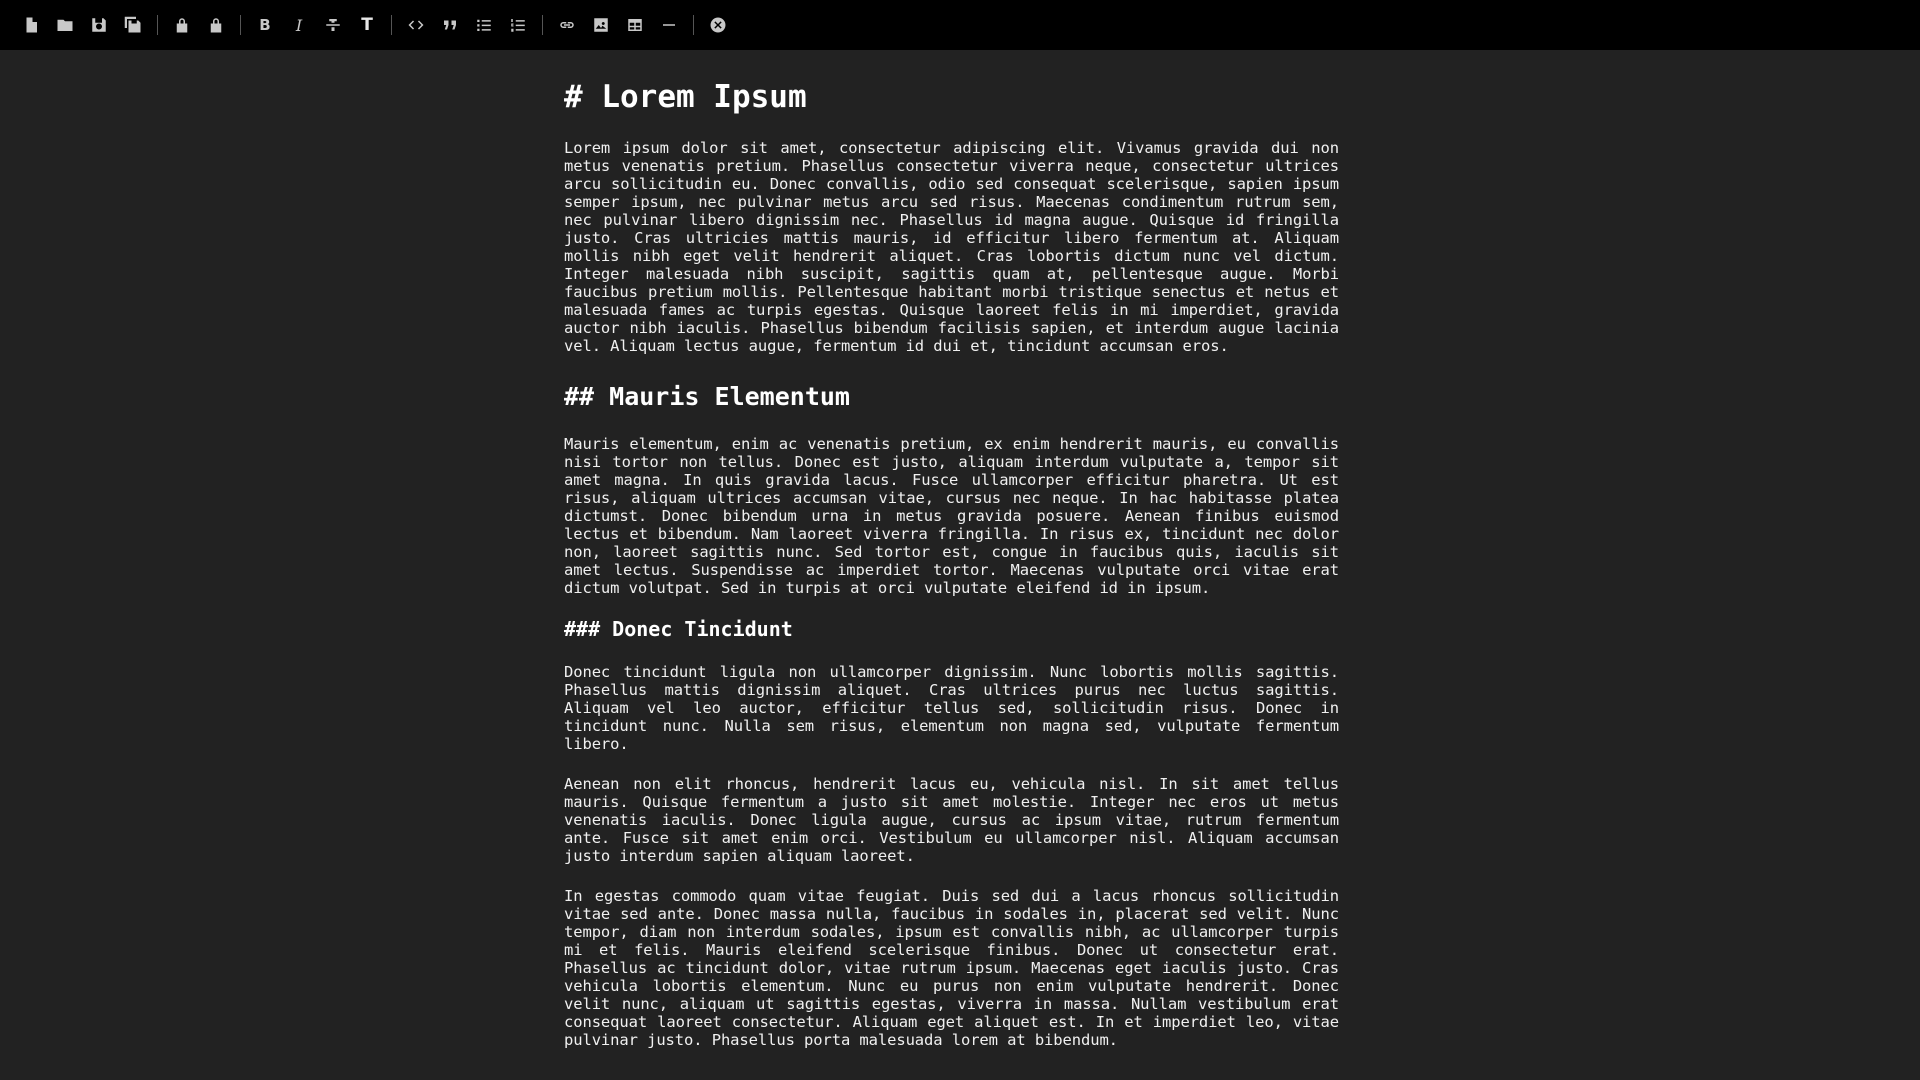 This screenshot has height=1080, width=1920. I want to click on code-icon, so click(416, 25).